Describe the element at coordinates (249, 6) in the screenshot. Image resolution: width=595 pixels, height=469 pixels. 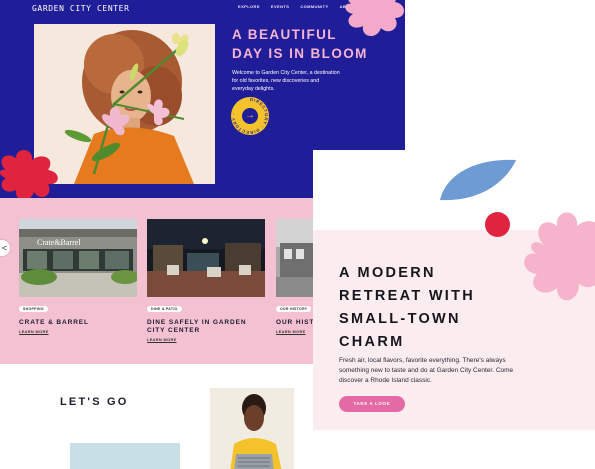
I see `nav-item-explore: EXPLORE` at that location.